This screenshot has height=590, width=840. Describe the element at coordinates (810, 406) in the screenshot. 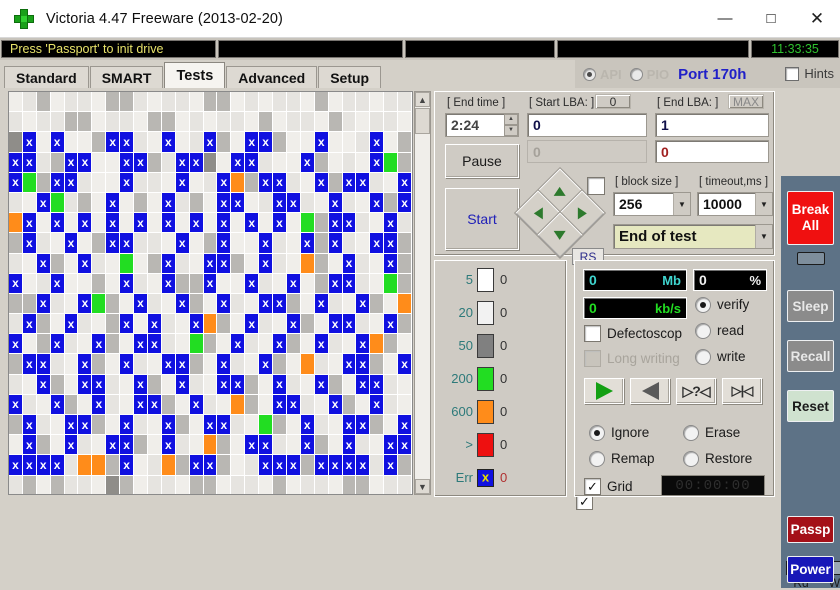

I see `reset-button: Reset` at that location.